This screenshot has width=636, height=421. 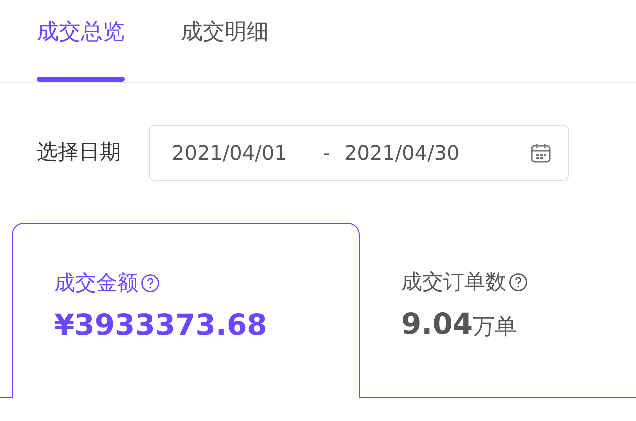 What do you see at coordinates (460, 324) in the screenshot?
I see `metric-value: 9.04万单` at bounding box center [460, 324].